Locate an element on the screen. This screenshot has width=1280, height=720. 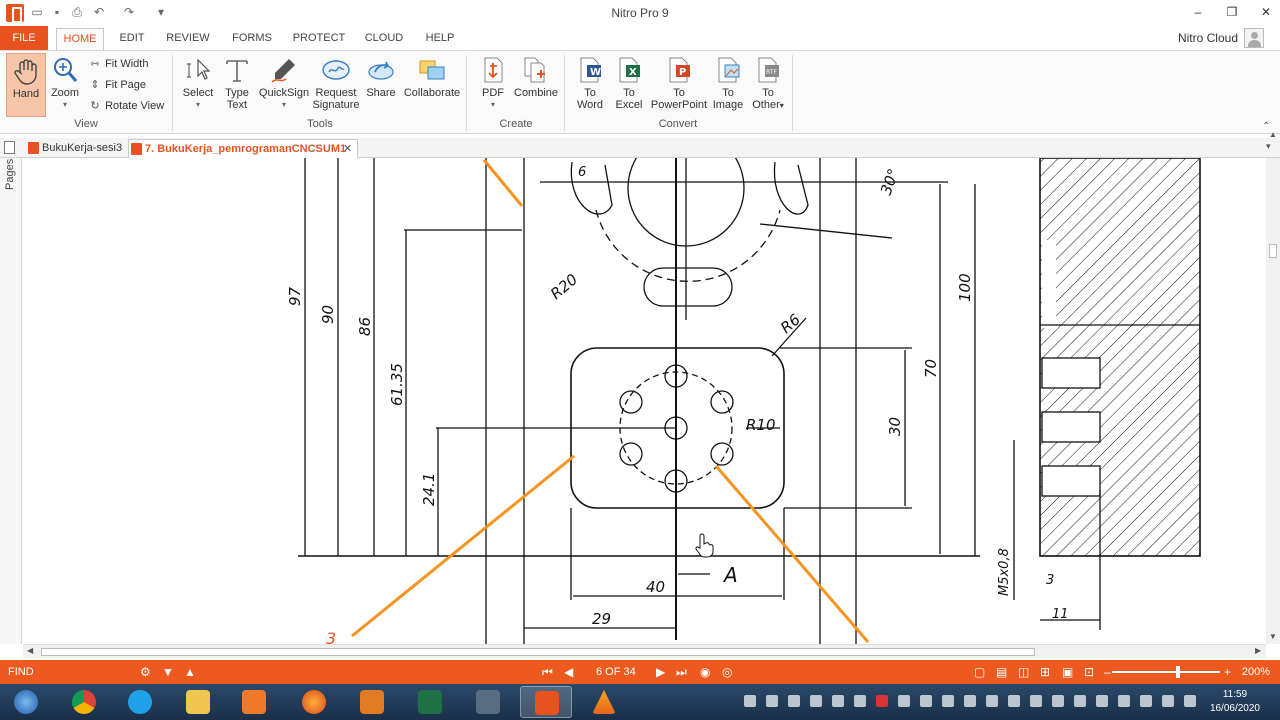
tab-help: HELP is located at coordinates (440, 40).